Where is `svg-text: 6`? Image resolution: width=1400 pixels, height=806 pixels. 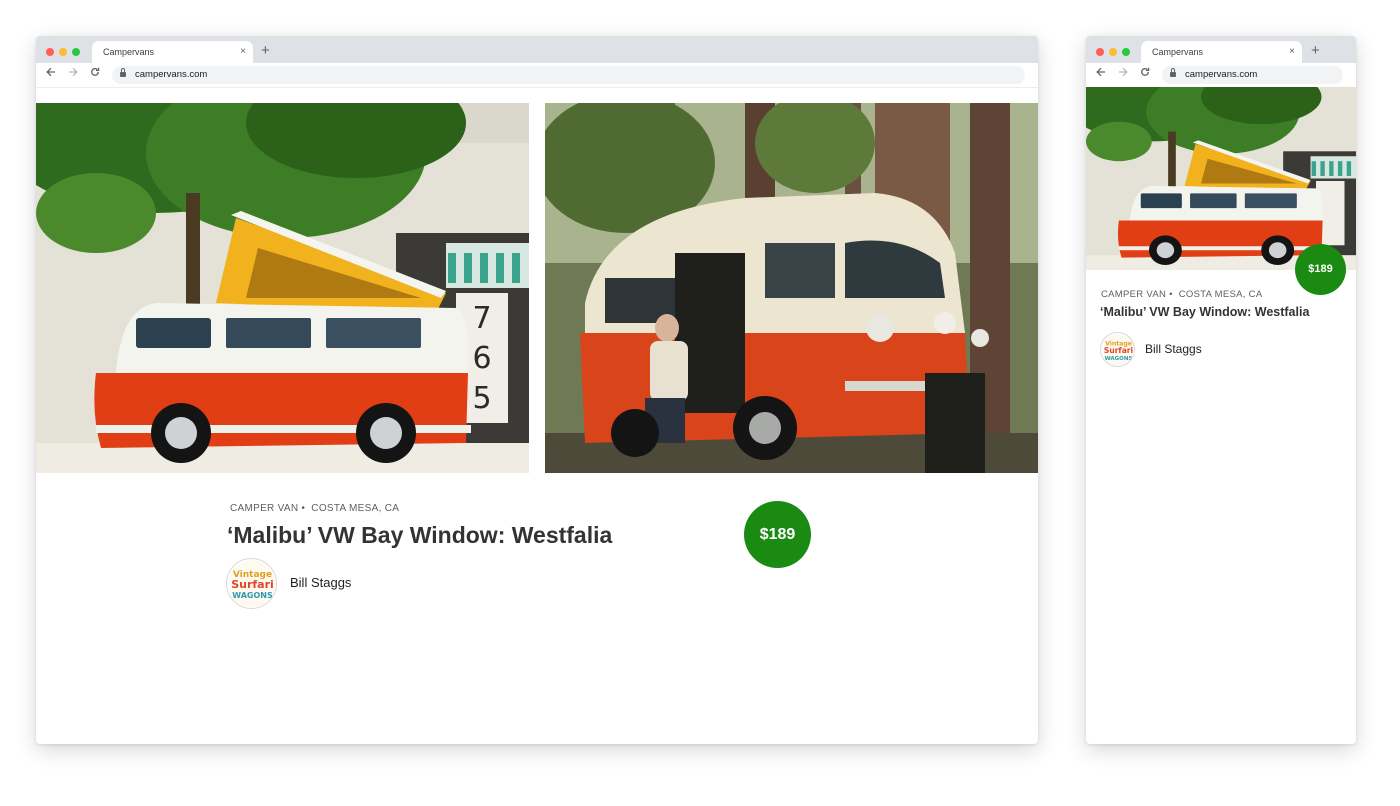
svg-text: 6 is located at coordinates (481, 358).